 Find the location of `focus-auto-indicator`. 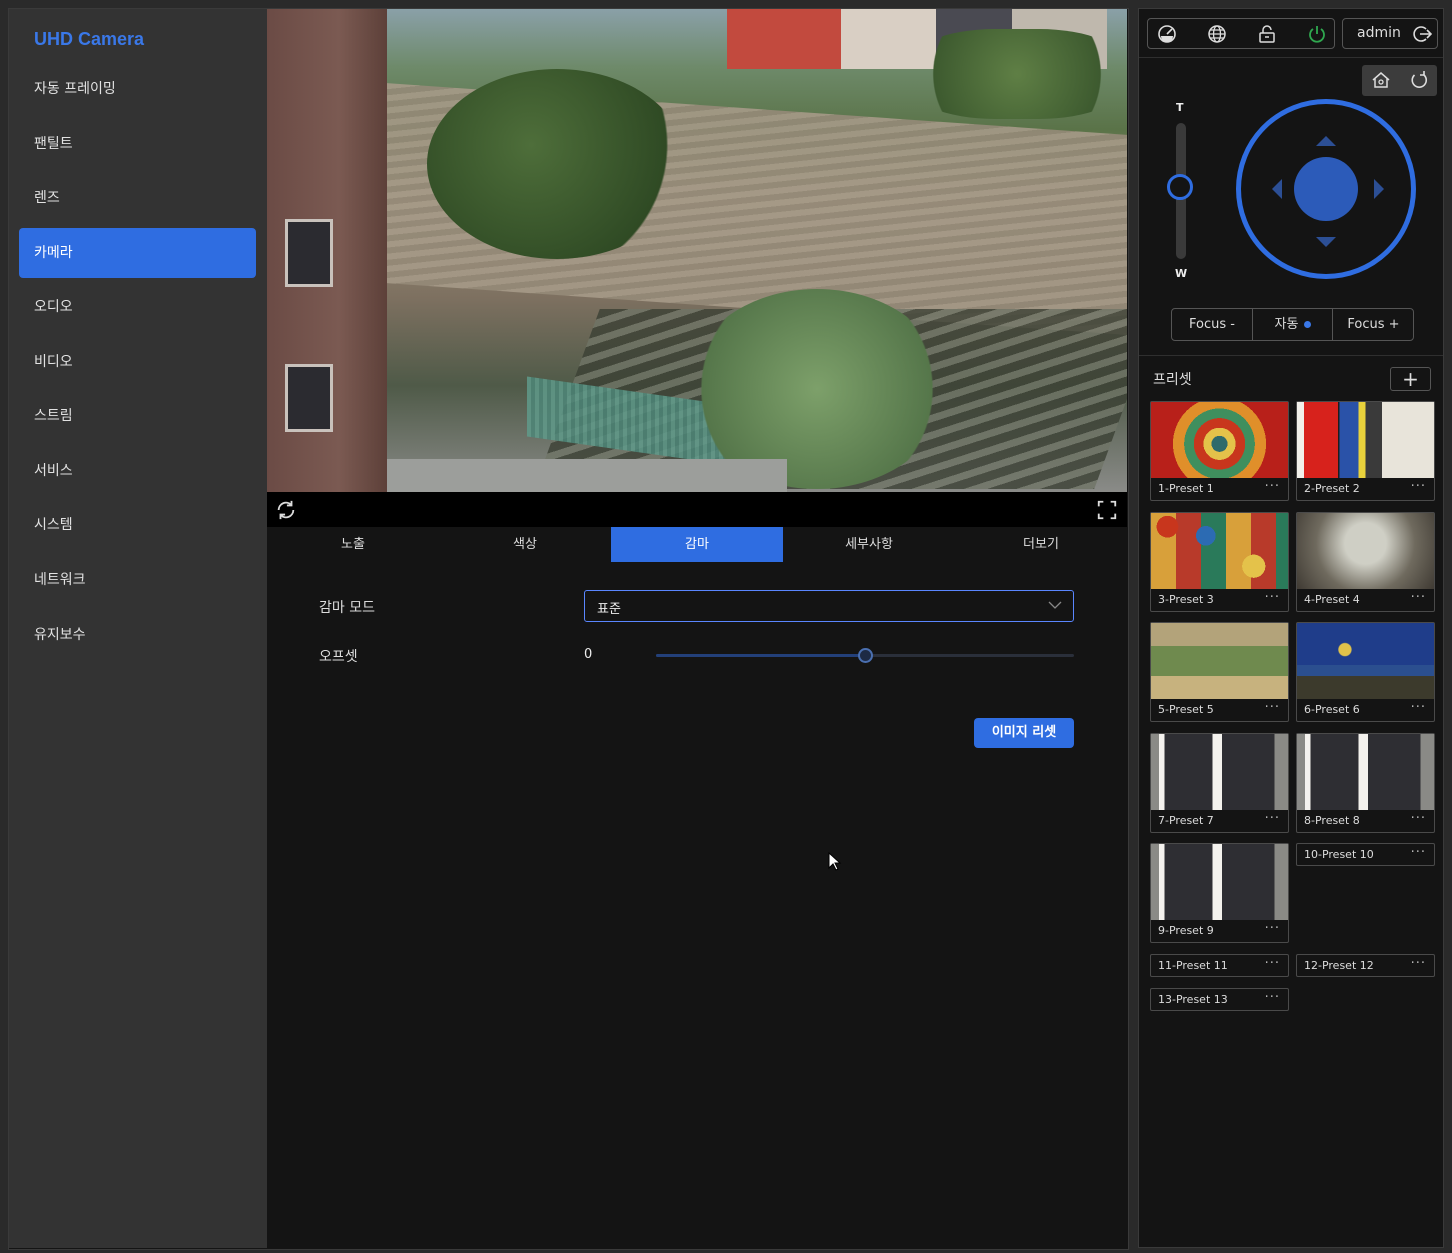

focus-auto-indicator is located at coordinates (1308, 324).